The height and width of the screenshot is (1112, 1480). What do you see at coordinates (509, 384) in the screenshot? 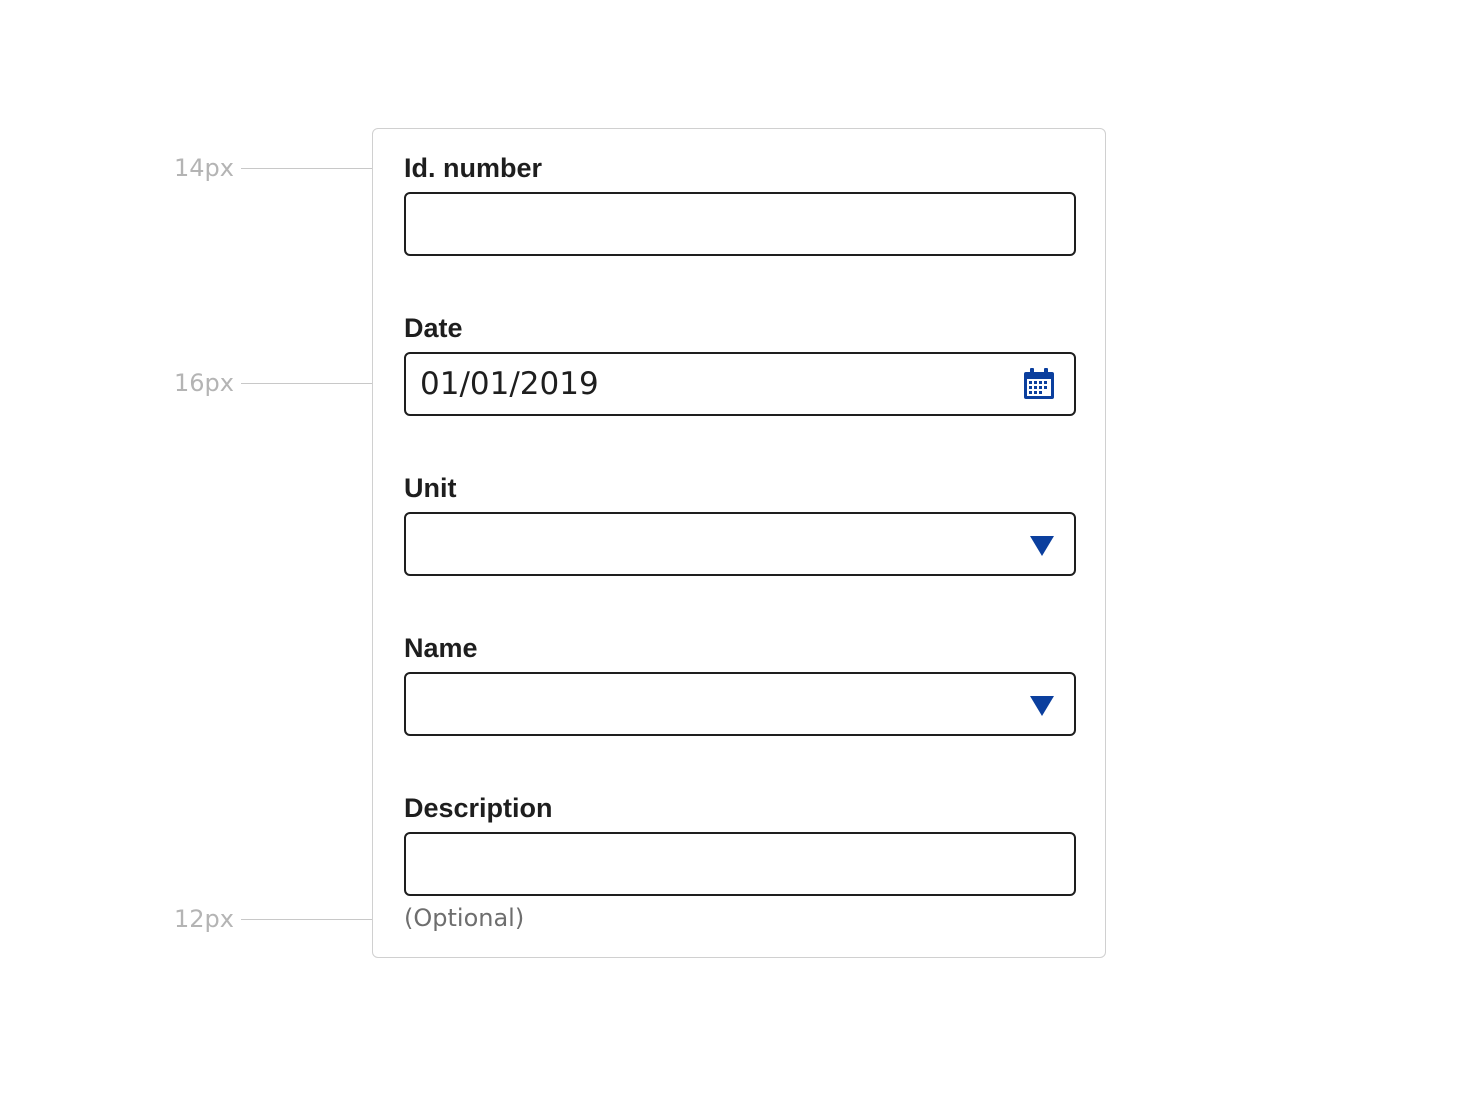
I see `date-value: 01/01/2019` at bounding box center [509, 384].